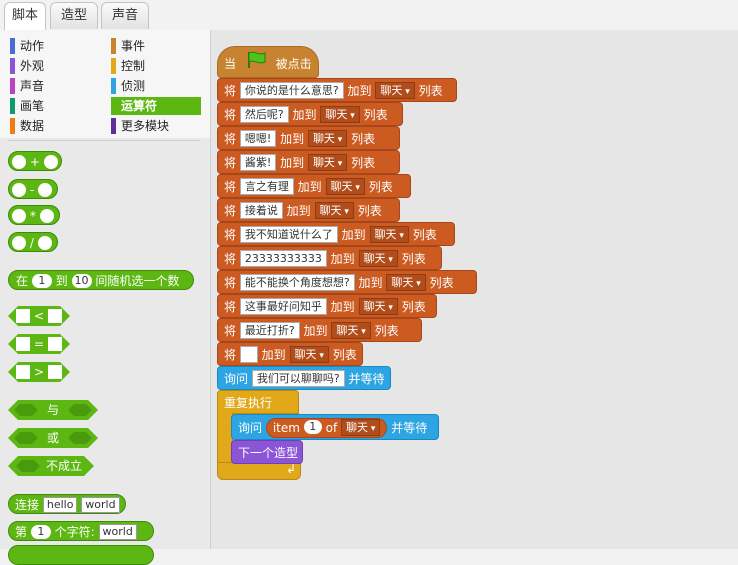 The height and width of the screenshot is (565, 738). Describe the element at coordinates (81, 531) in the screenshot. I see `letter-of-block: 第 1 个字符: world` at that location.